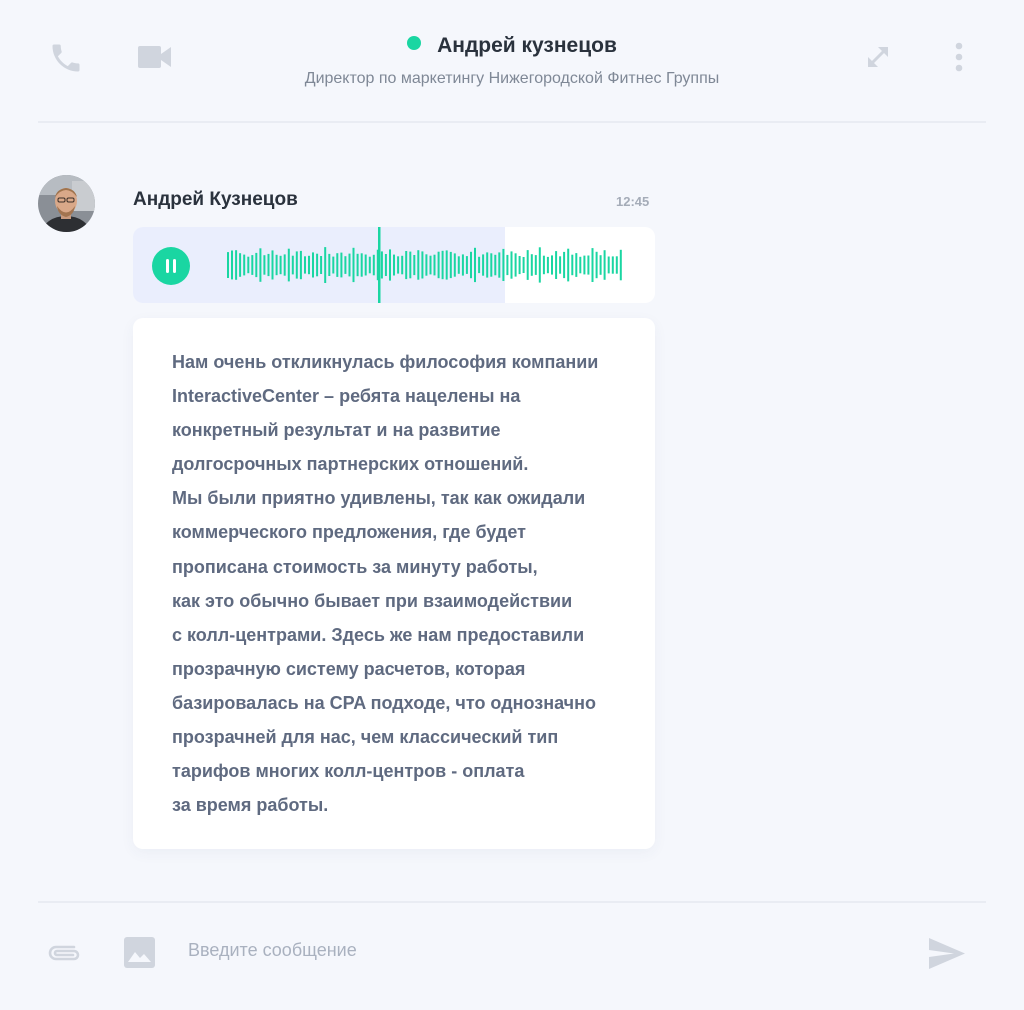  I want to click on image-icon, so click(139, 952).